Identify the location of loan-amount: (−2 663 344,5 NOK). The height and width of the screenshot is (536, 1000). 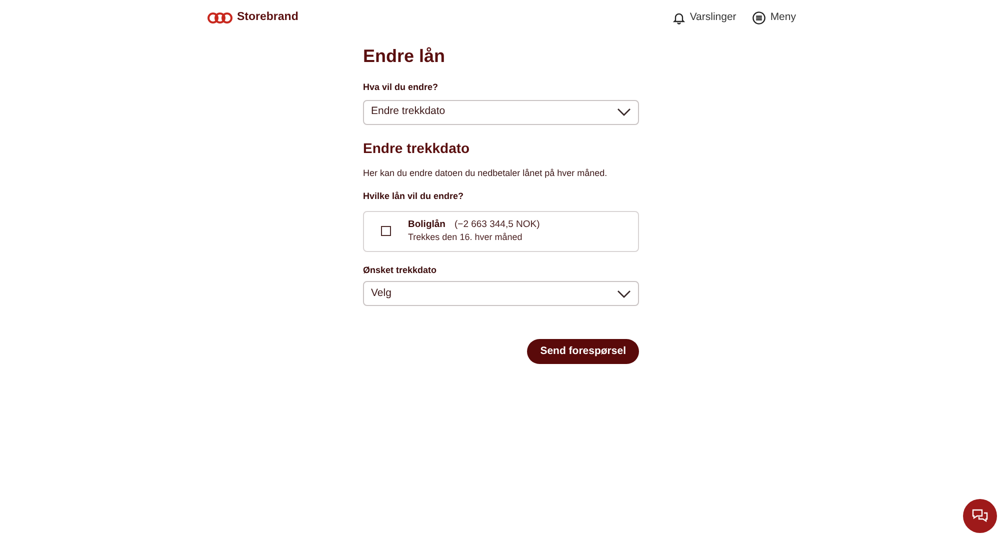
(497, 225).